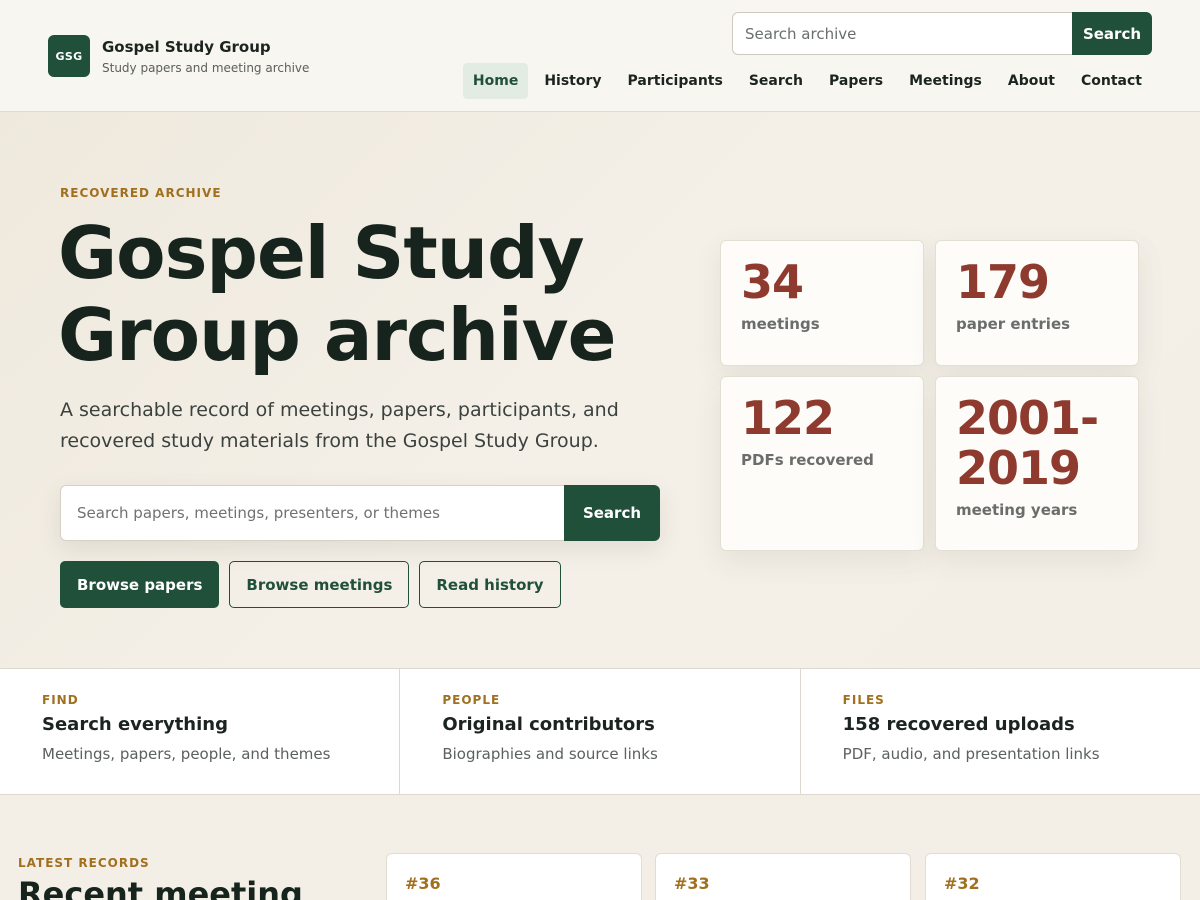 This screenshot has width=1200, height=900. What do you see at coordinates (1031, 81) in the screenshot?
I see `nav-item-about: About` at bounding box center [1031, 81].